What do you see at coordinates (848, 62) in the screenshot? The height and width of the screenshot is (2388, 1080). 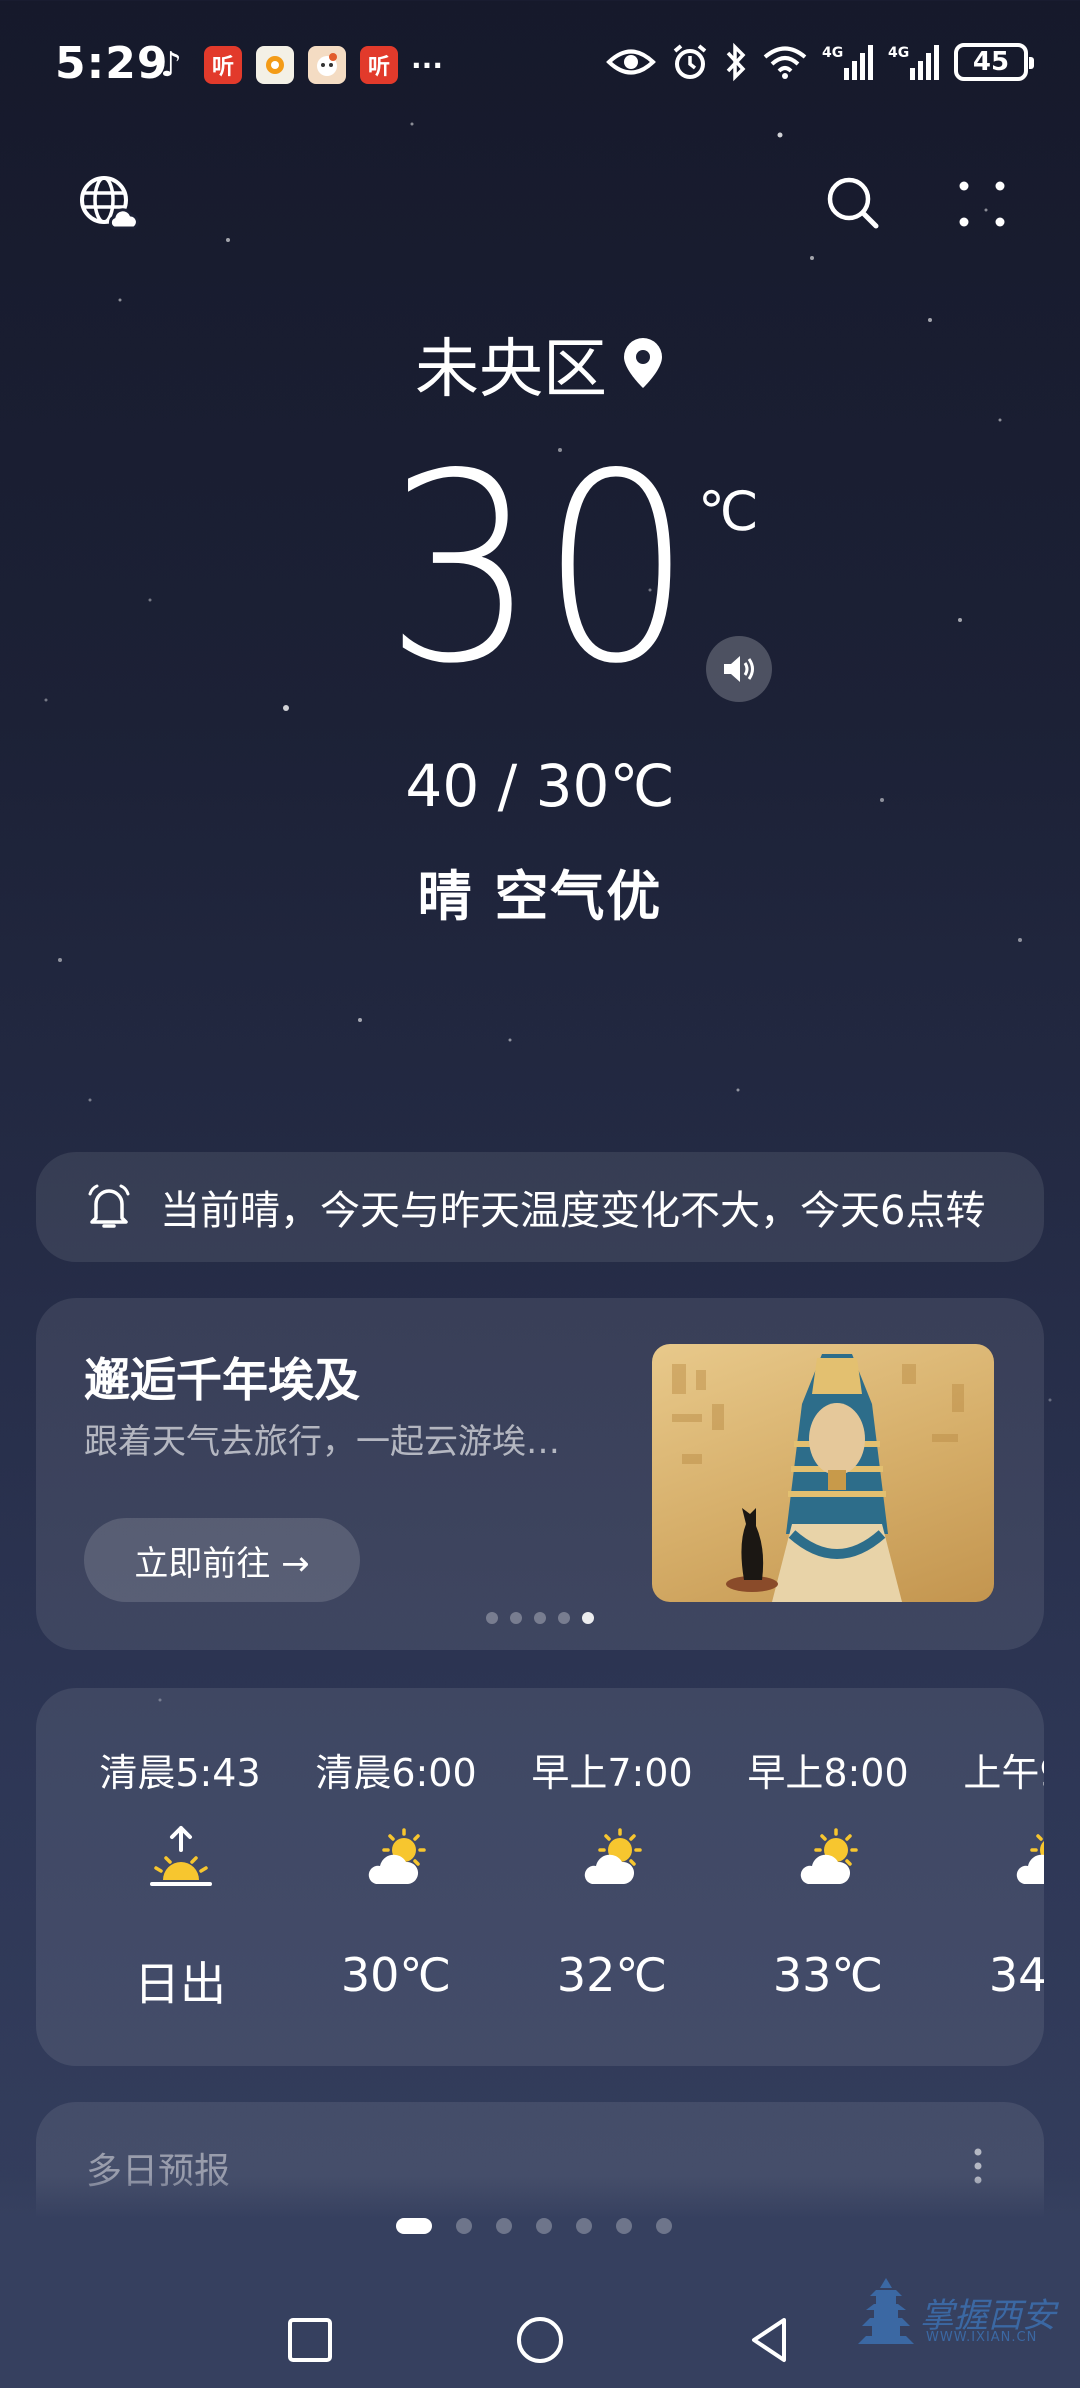 I see `cellular-signal-icon-1: 4G` at bounding box center [848, 62].